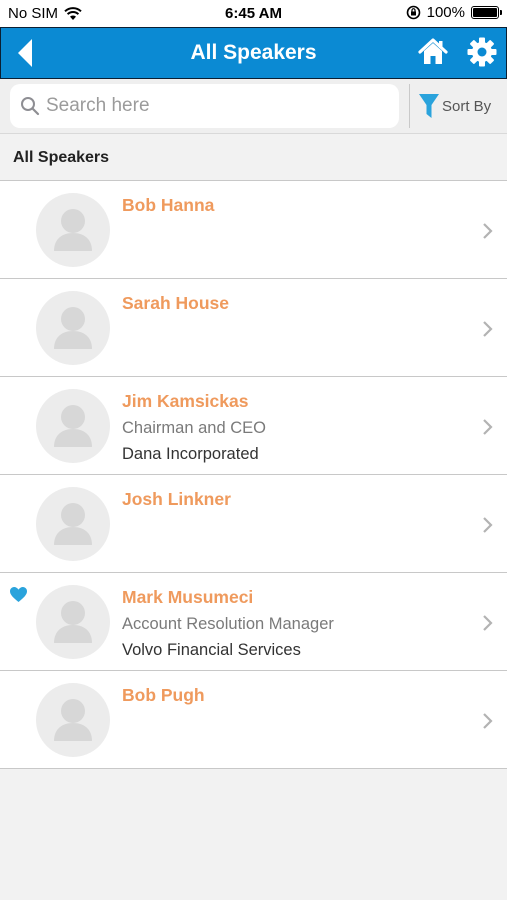 The image size is (507, 900). Describe the element at coordinates (190, 454) in the screenshot. I see `speaker-company: Dana Incorporated` at that location.